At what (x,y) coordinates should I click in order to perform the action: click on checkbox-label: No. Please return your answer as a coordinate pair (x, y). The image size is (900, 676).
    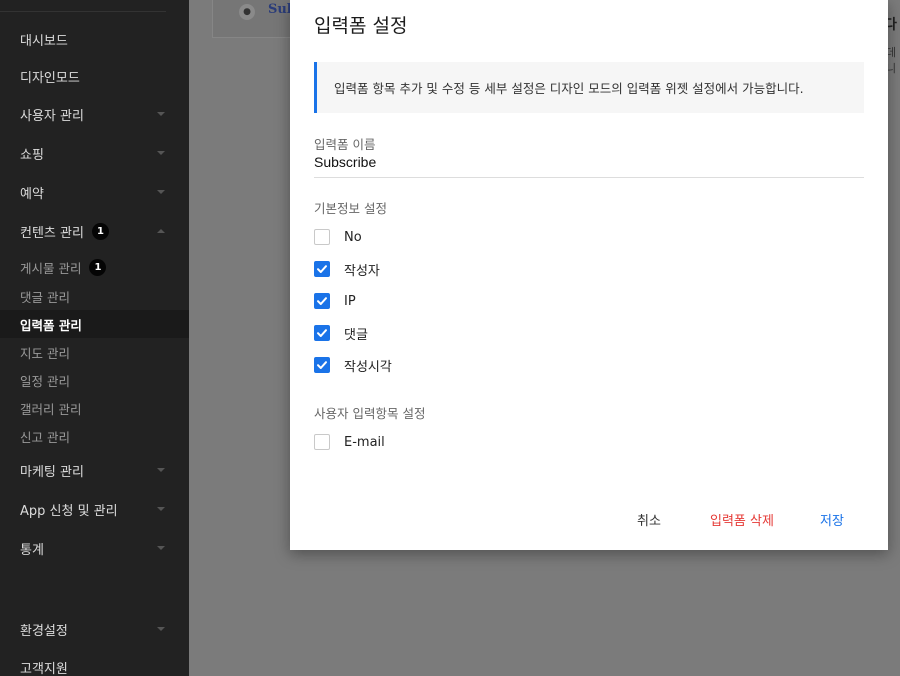
    Looking at the image, I should click on (353, 237).